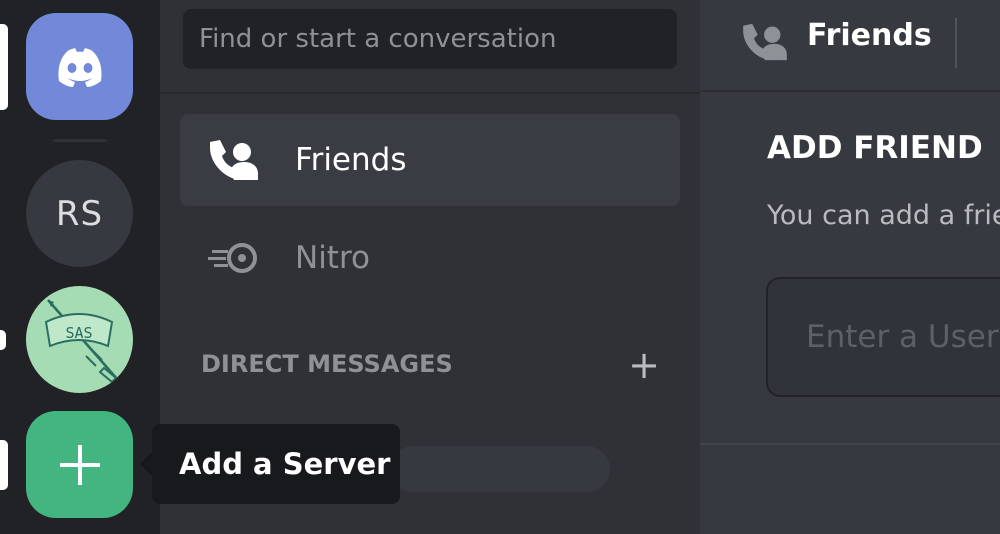 The width and height of the screenshot is (1000, 534). Describe the element at coordinates (332, 258) in the screenshot. I see `nav-nitro-label: Nitro` at that location.